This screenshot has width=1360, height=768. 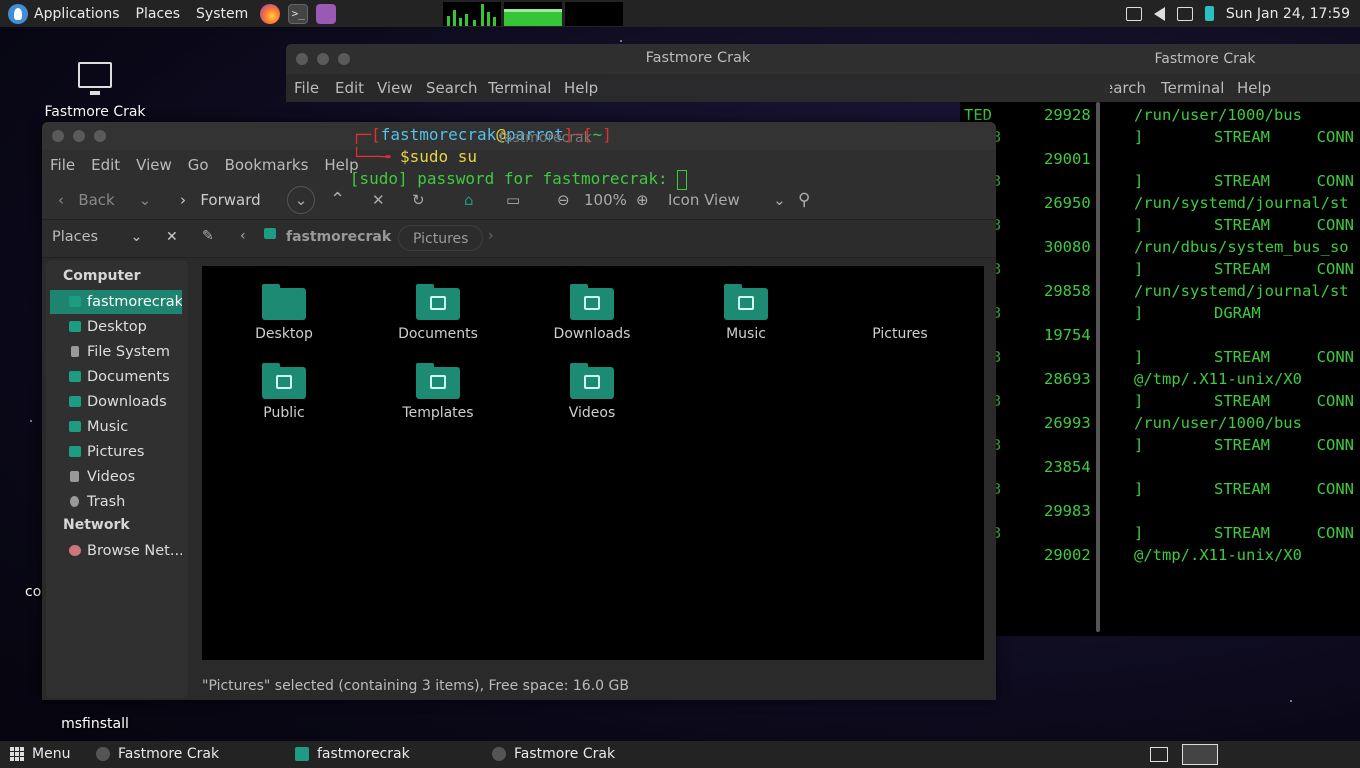 I want to click on applications-label: Applications, so click(x=77, y=13).